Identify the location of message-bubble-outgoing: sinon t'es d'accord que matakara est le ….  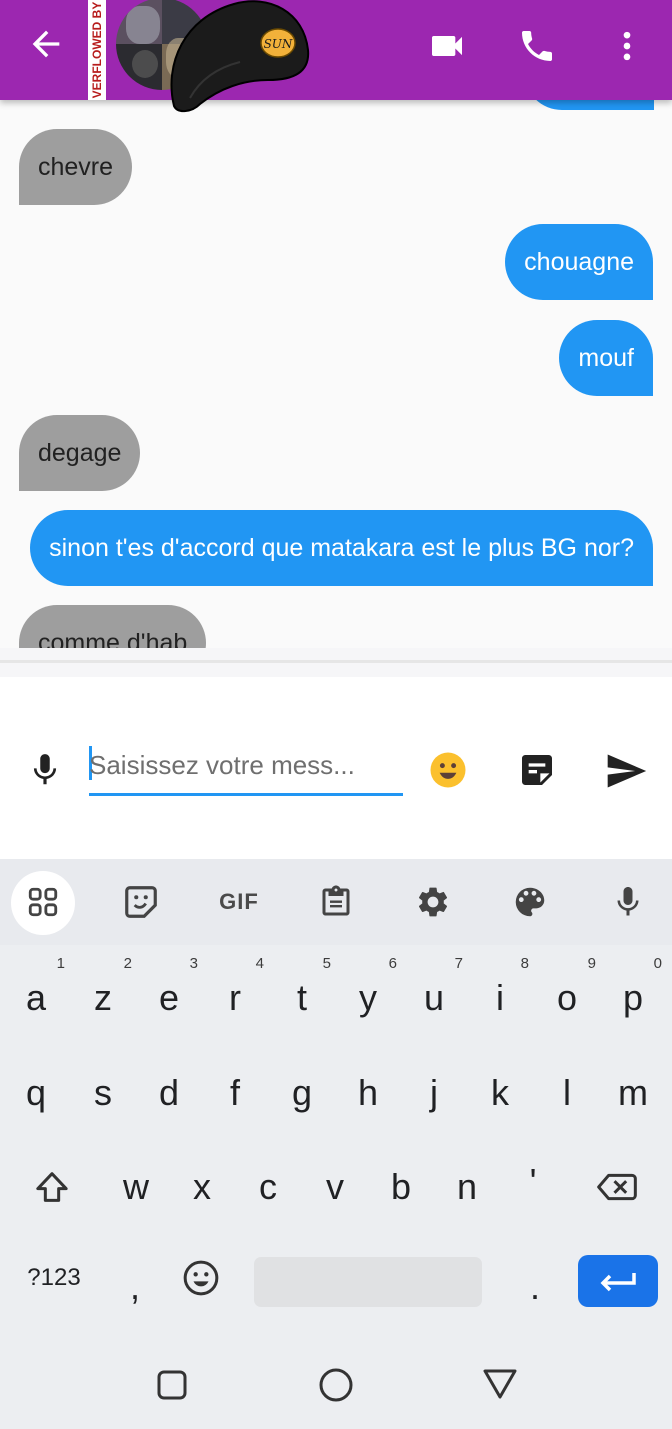
(341, 548).